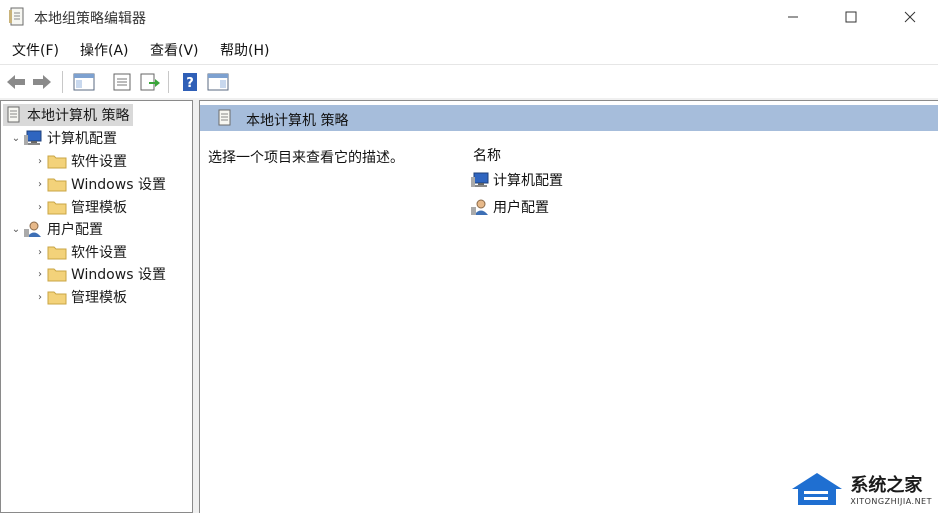 The image size is (938, 513). I want to click on tree-item-computer-config: ⌄ 计算机配置, so click(63, 138).